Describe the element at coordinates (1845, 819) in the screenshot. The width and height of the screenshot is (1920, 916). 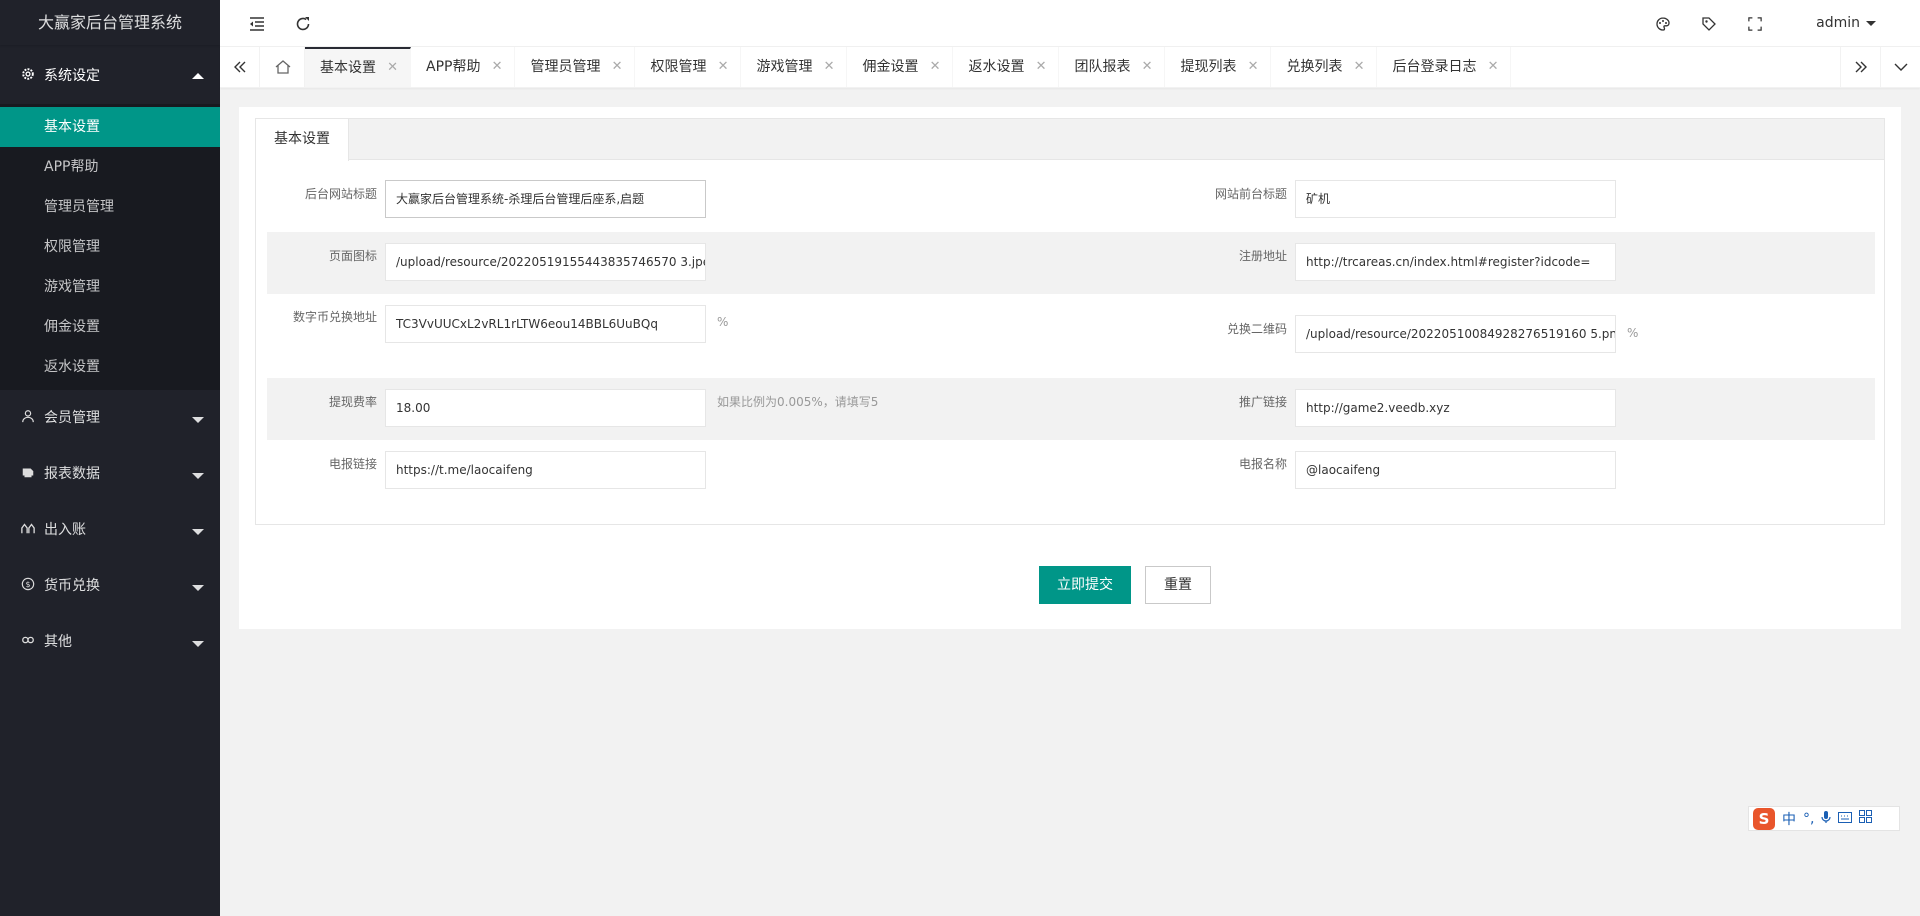
I see `keyboard-icon` at that location.